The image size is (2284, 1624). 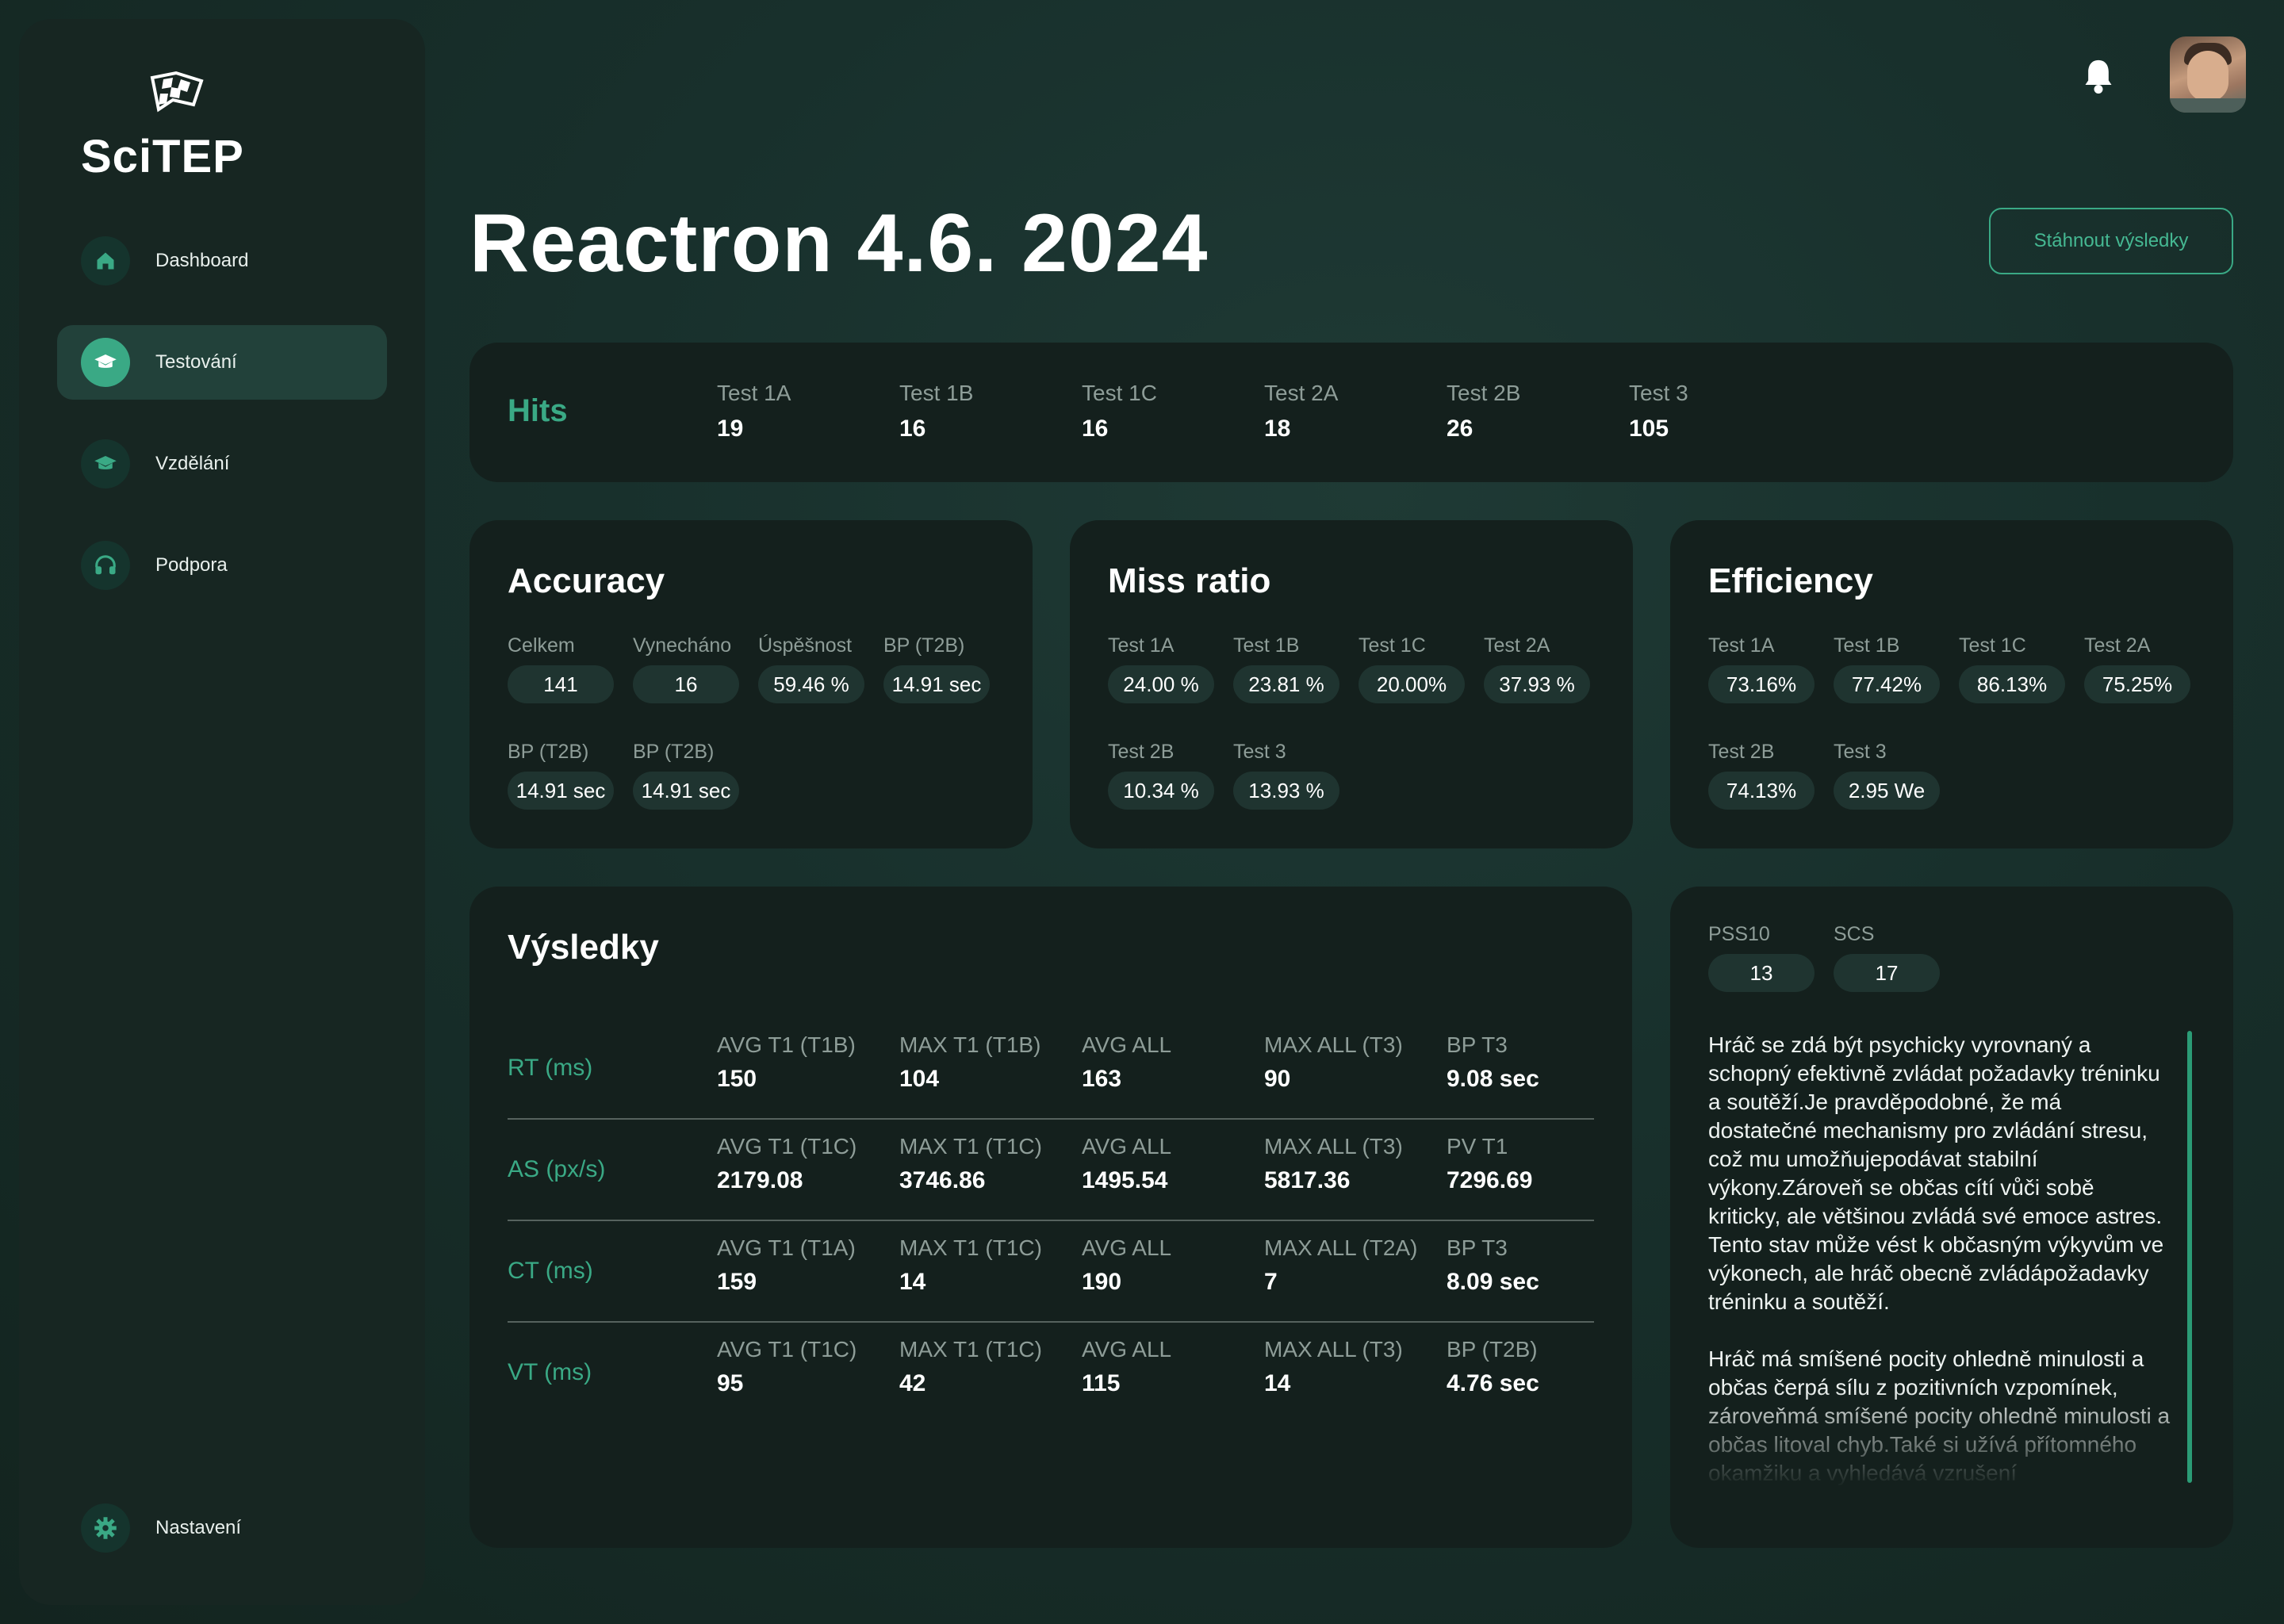 I want to click on scrollbar, so click(x=2189, y=1257).